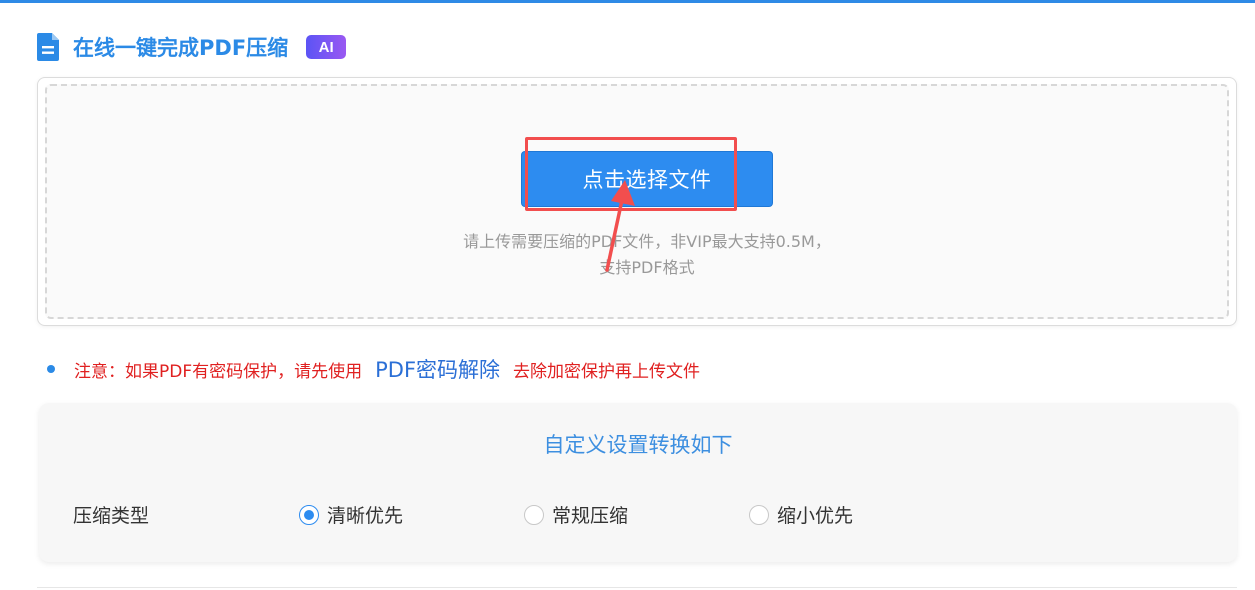  I want to click on radio-label: 缩小优先, so click(815, 516).